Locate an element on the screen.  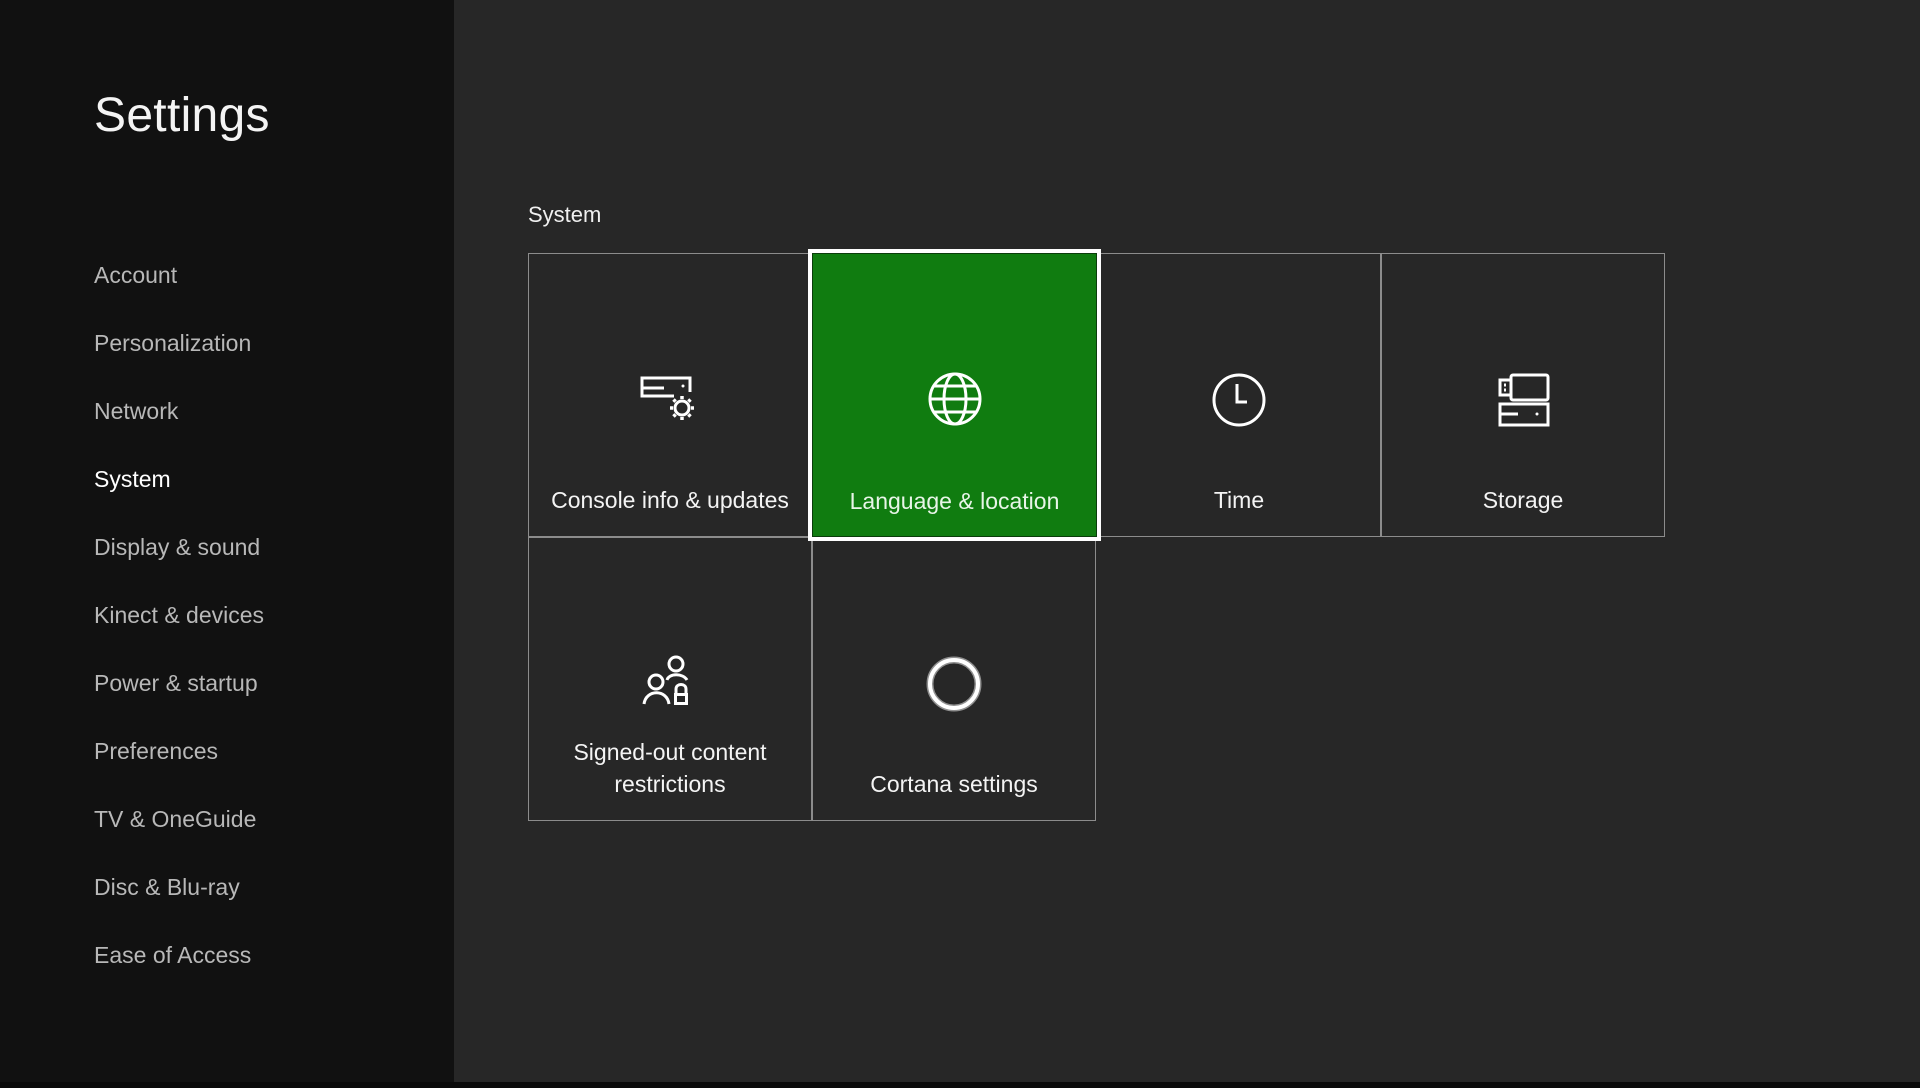
tile-label: Signed-out content restrictions is located at coordinates (670, 768).